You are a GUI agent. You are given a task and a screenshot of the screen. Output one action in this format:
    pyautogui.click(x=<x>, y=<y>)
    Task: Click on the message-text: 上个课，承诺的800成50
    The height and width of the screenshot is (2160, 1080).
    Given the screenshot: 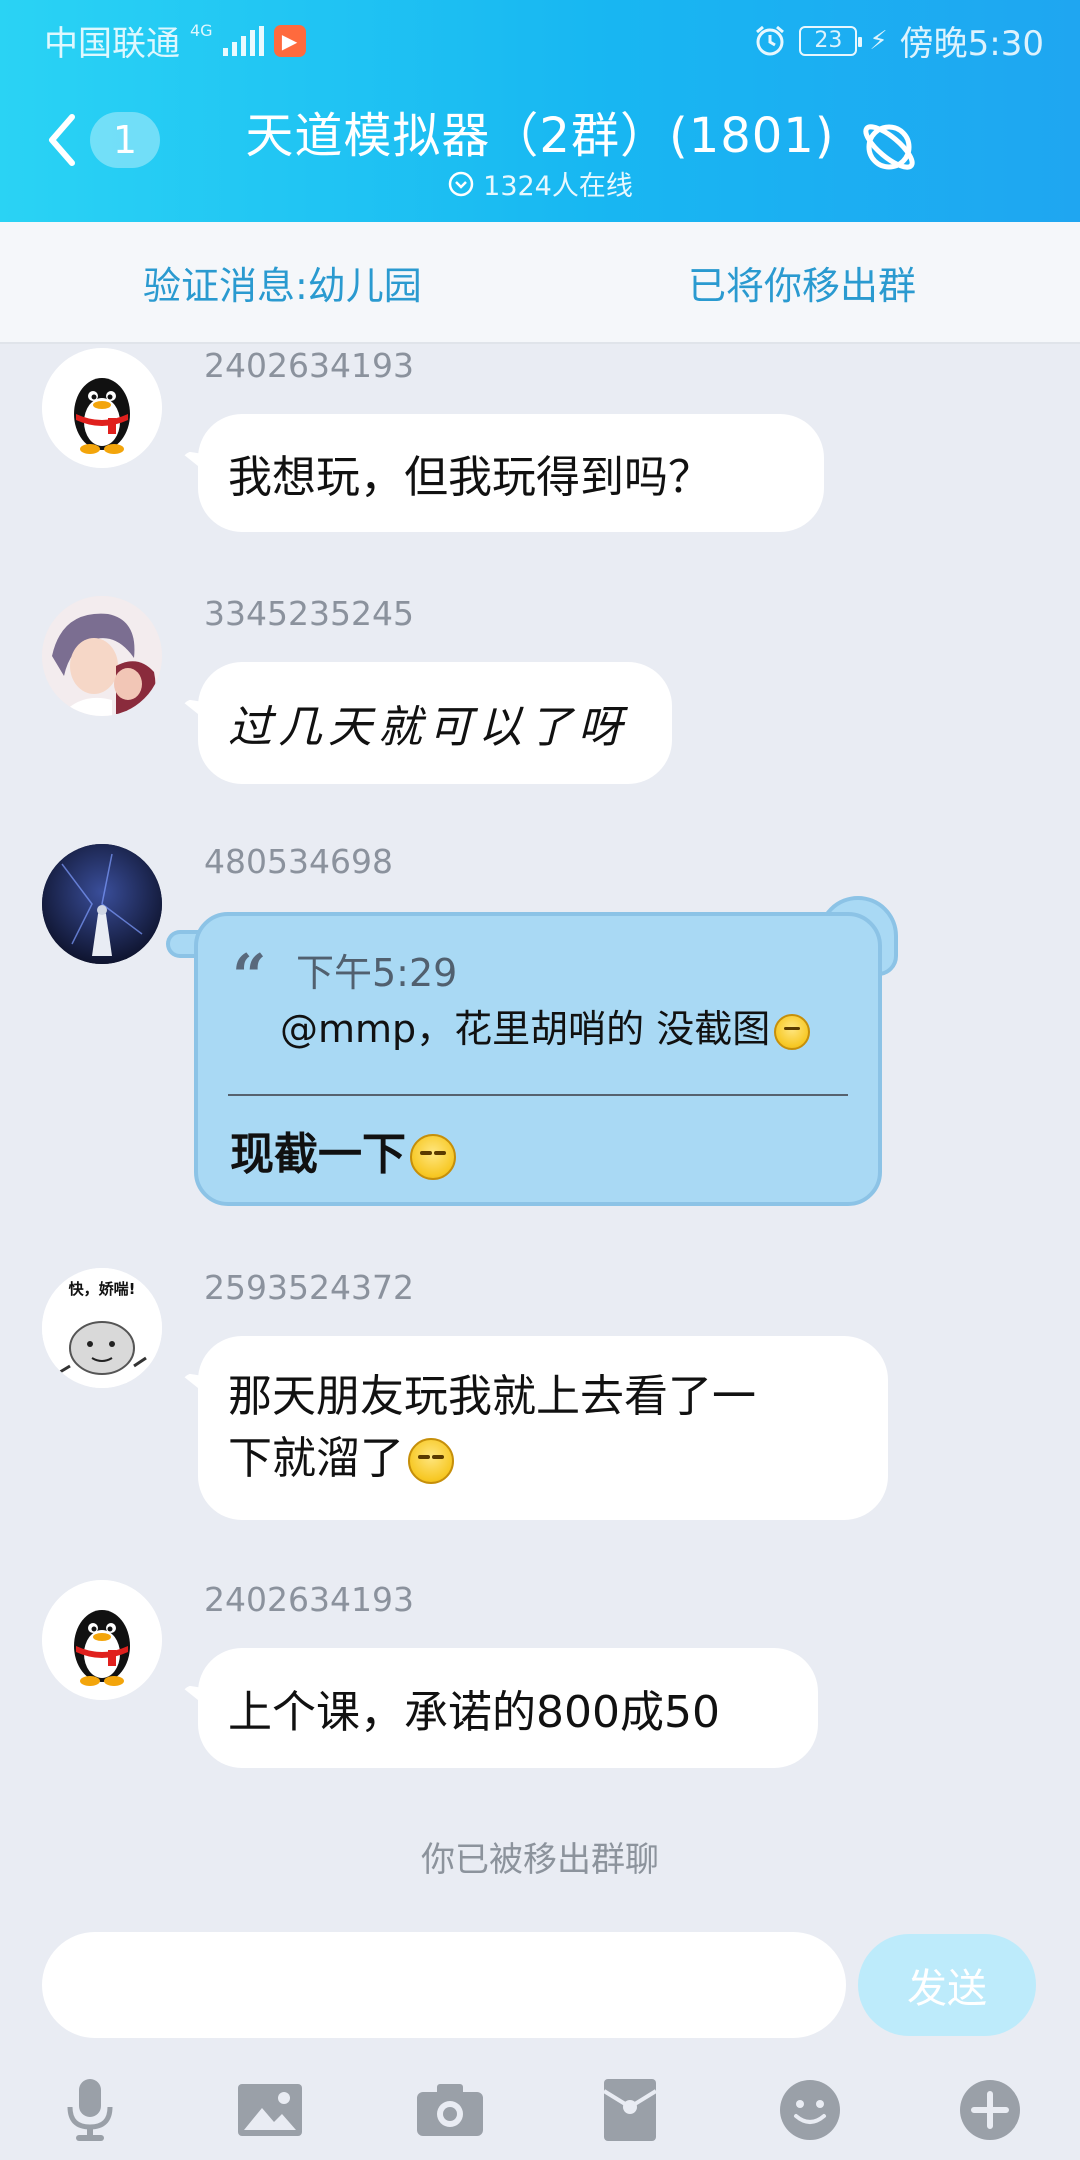 What is the action you would take?
    pyautogui.click(x=474, y=1712)
    